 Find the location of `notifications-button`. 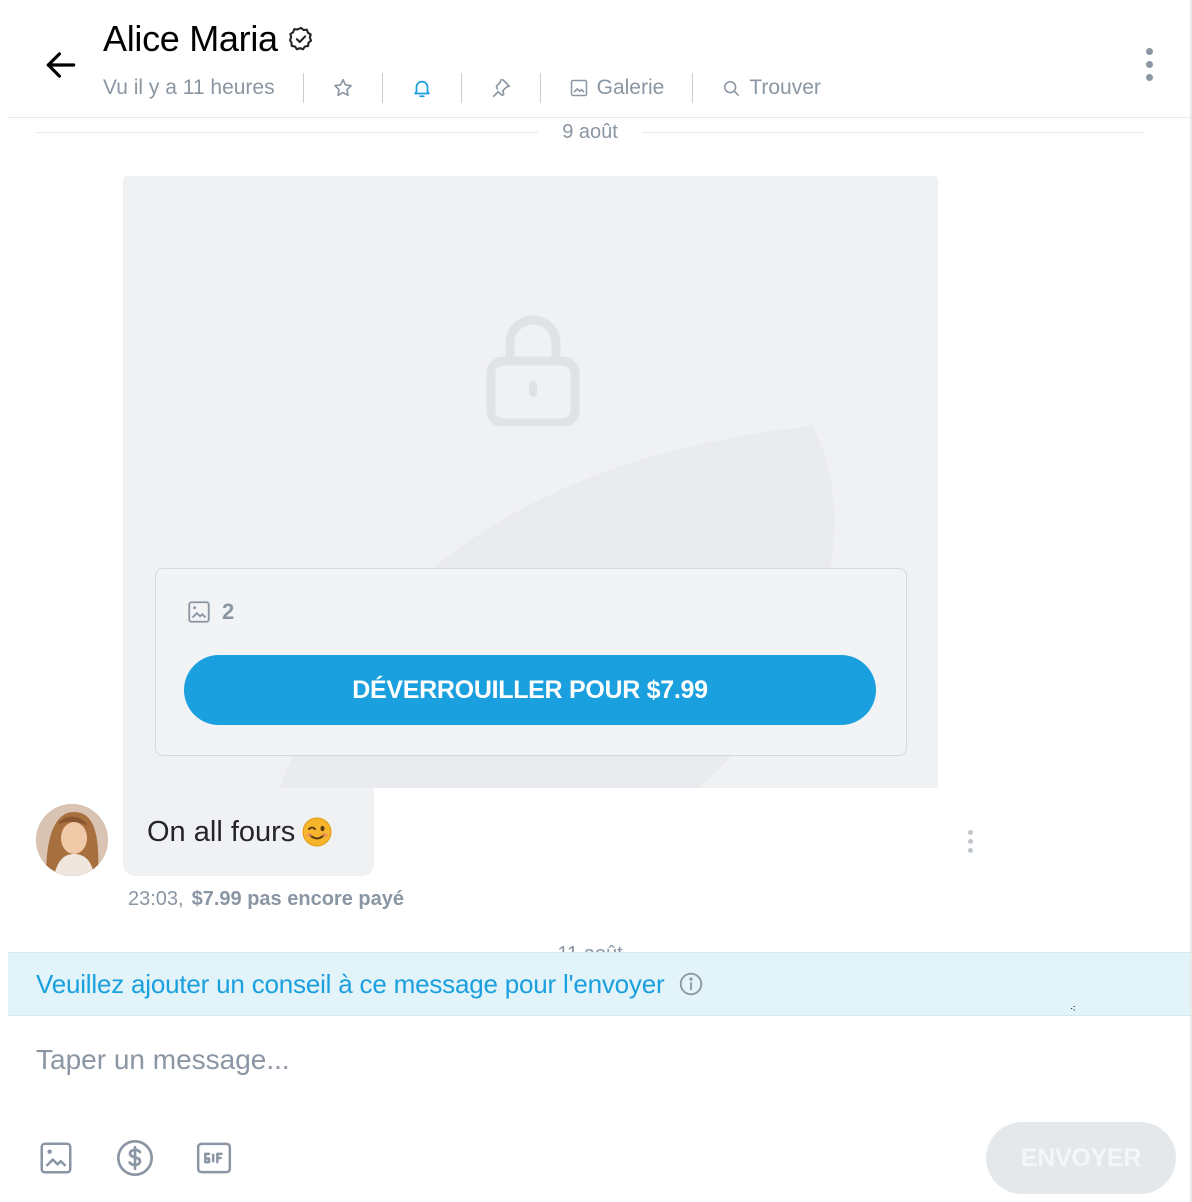

notifications-button is located at coordinates (422, 88).